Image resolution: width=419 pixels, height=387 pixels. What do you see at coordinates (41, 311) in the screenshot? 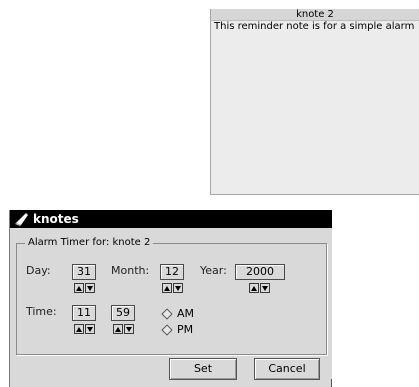
I see `time-label: Time:` at bounding box center [41, 311].